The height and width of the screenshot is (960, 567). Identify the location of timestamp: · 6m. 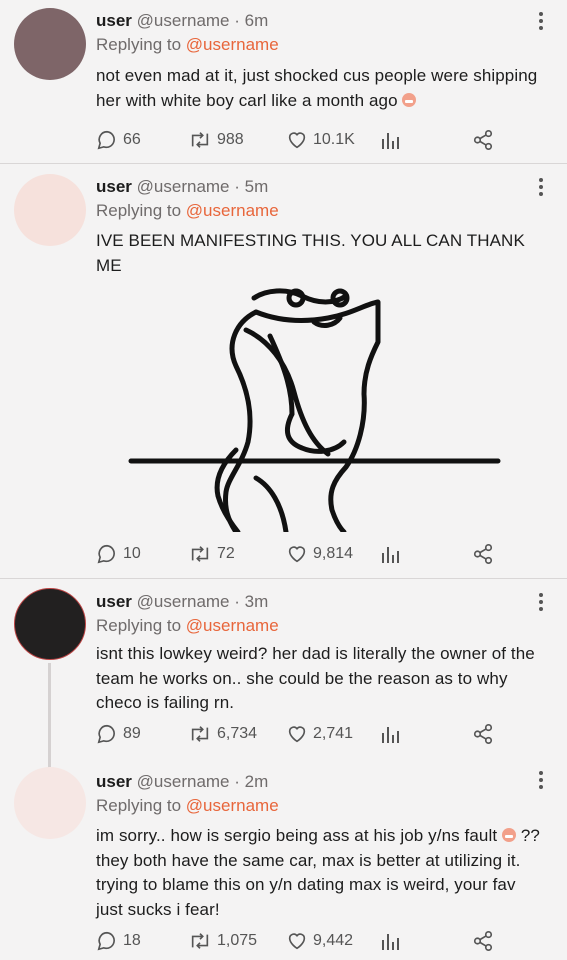
(251, 20).